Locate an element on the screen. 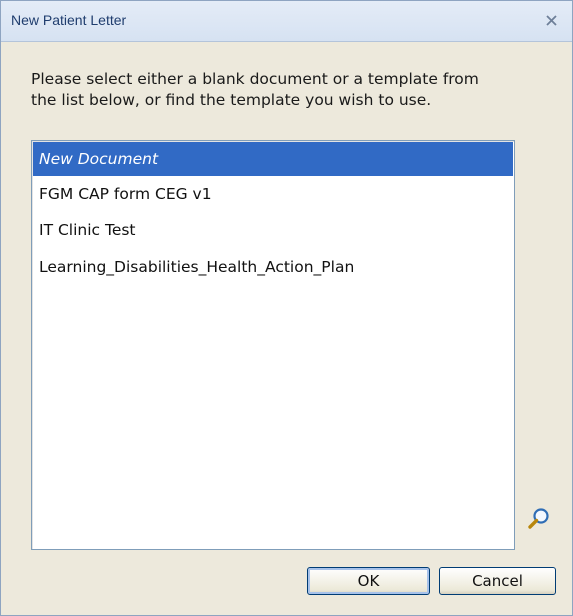  dialog-title: New Patient Letter is located at coordinates (69, 20).